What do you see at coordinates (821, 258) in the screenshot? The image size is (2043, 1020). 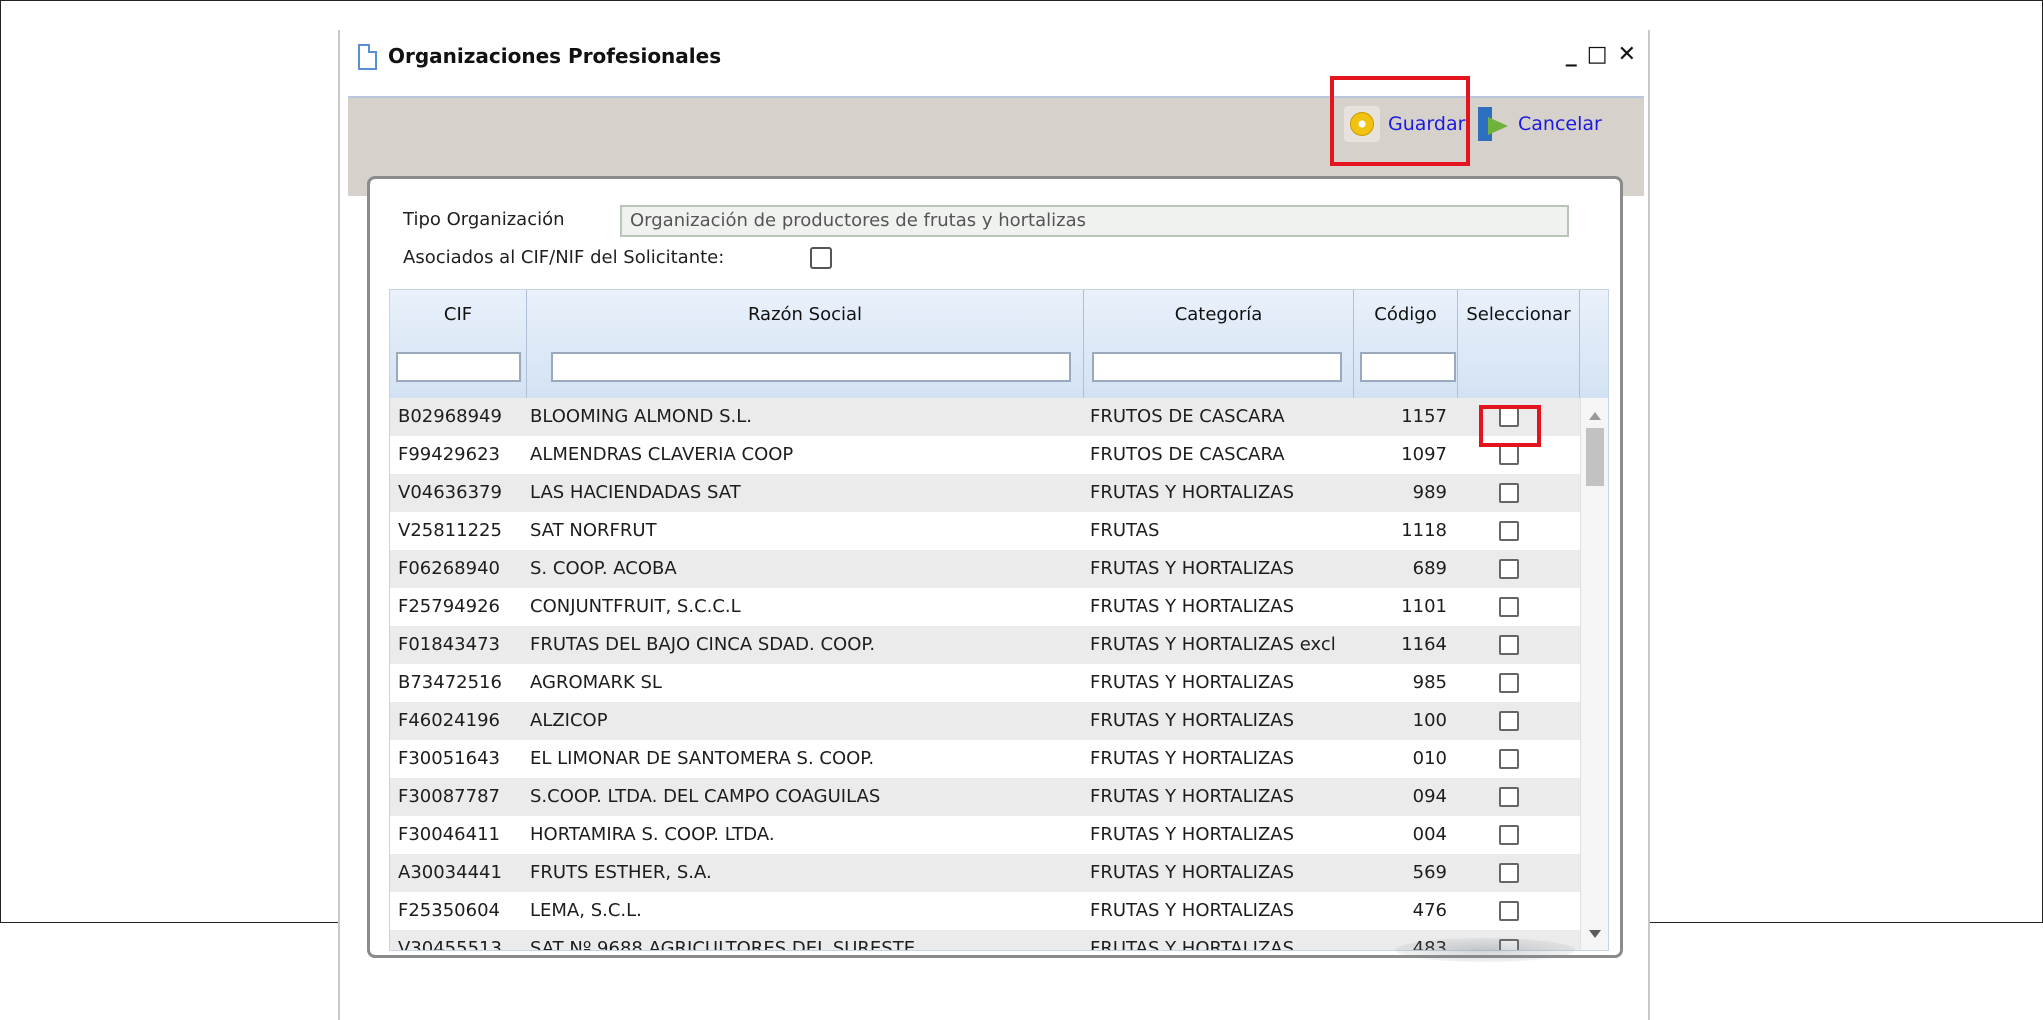 I see `asociados-checkbox` at bounding box center [821, 258].